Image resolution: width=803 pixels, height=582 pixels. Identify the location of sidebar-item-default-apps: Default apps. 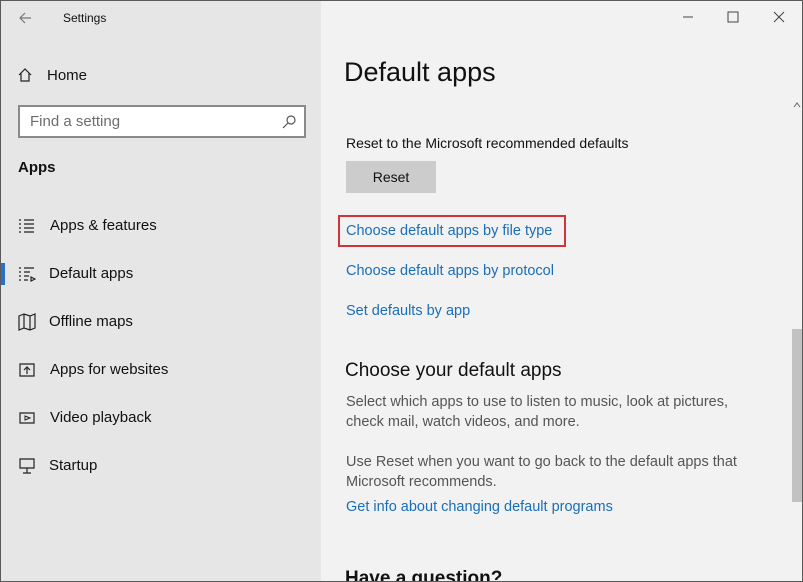
(161, 274).